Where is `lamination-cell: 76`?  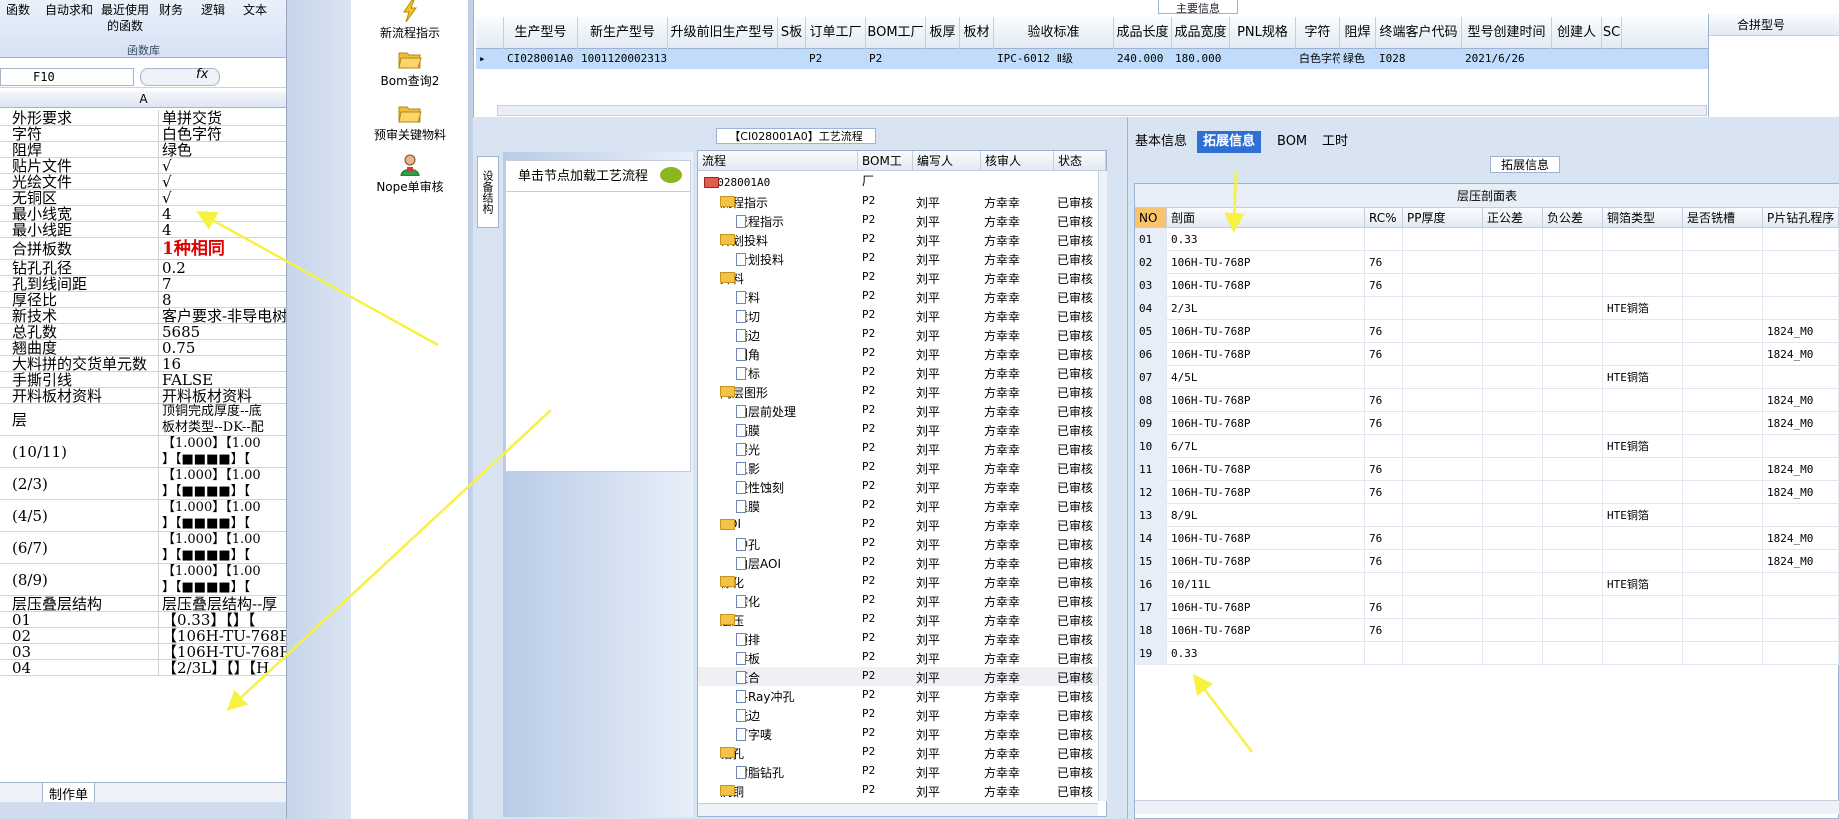 lamination-cell: 76 is located at coordinates (1384, 423).